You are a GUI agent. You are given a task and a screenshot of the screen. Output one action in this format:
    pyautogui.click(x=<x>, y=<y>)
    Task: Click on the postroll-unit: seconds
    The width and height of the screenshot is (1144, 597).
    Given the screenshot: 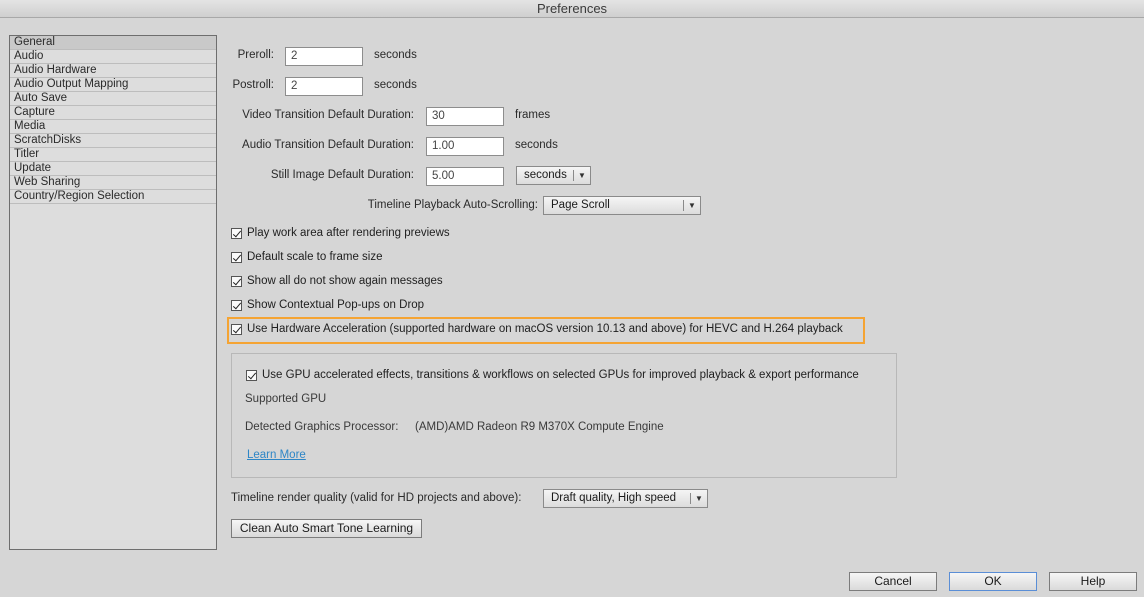 What is the action you would take?
    pyautogui.click(x=395, y=85)
    